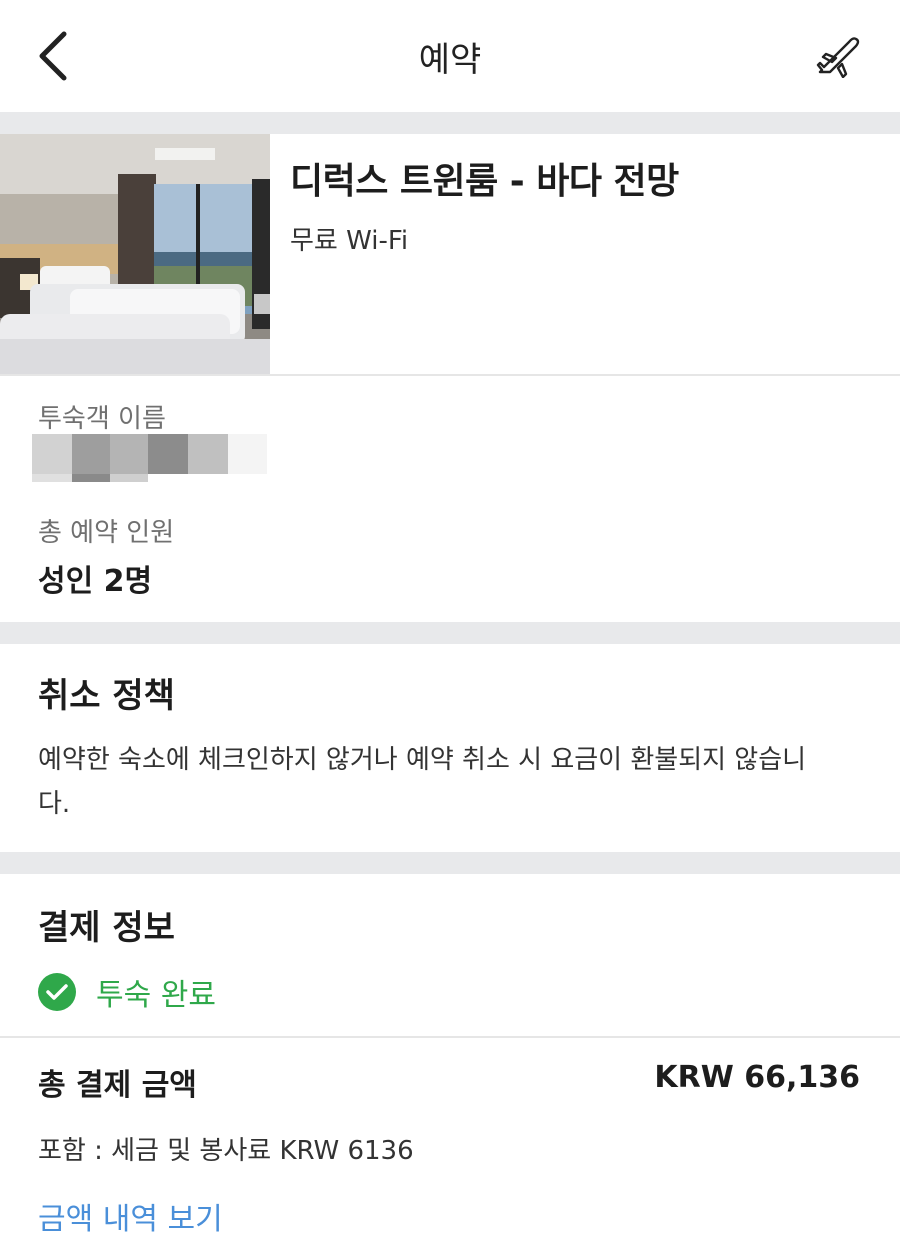 The width and height of the screenshot is (900, 1256). What do you see at coordinates (226, 1151) in the screenshot?
I see `tax-note: 포함 : 세금 및 봉사료 KRW 6136` at bounding box center [226, 1151].